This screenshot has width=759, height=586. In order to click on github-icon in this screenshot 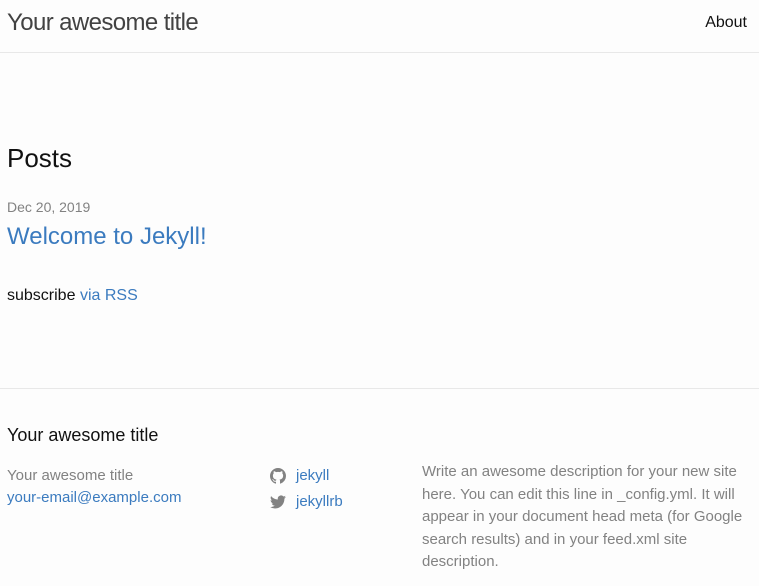, I will do `click(278, 476)`.